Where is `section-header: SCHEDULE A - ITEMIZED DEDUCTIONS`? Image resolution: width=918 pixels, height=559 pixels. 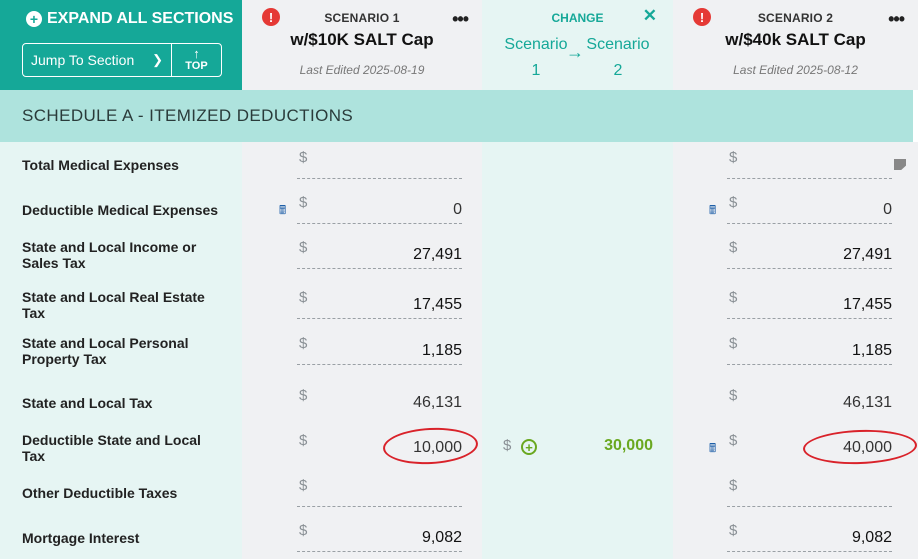 section-header: SCHEDULE A - ITEMIZED DEDUCTIONS is located at coordinates (456, 116).